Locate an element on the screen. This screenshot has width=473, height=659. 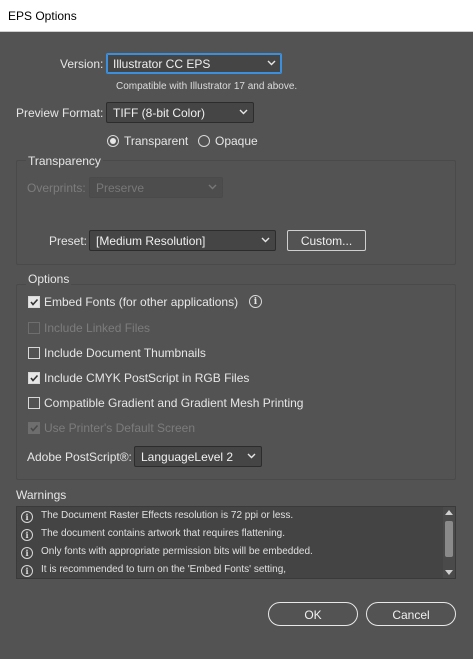
arrow-down-icon is located at coordinates (449, 573).